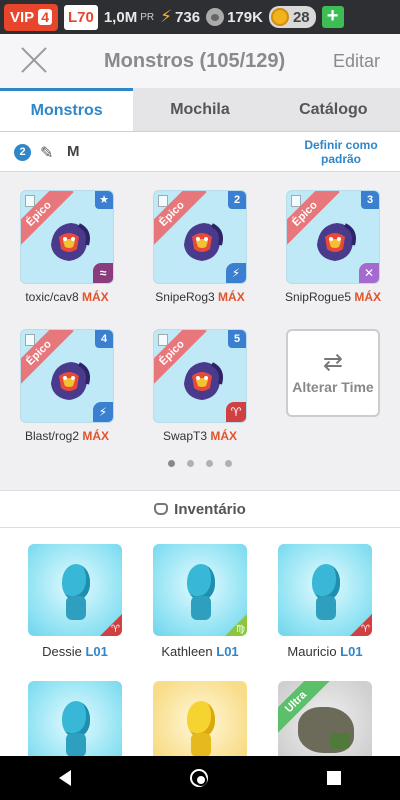  What do you see at coordinates (333, 362) in the screenshot?
I see `swap-arrows-icon: ⇄` at bounding box center [333, 362].